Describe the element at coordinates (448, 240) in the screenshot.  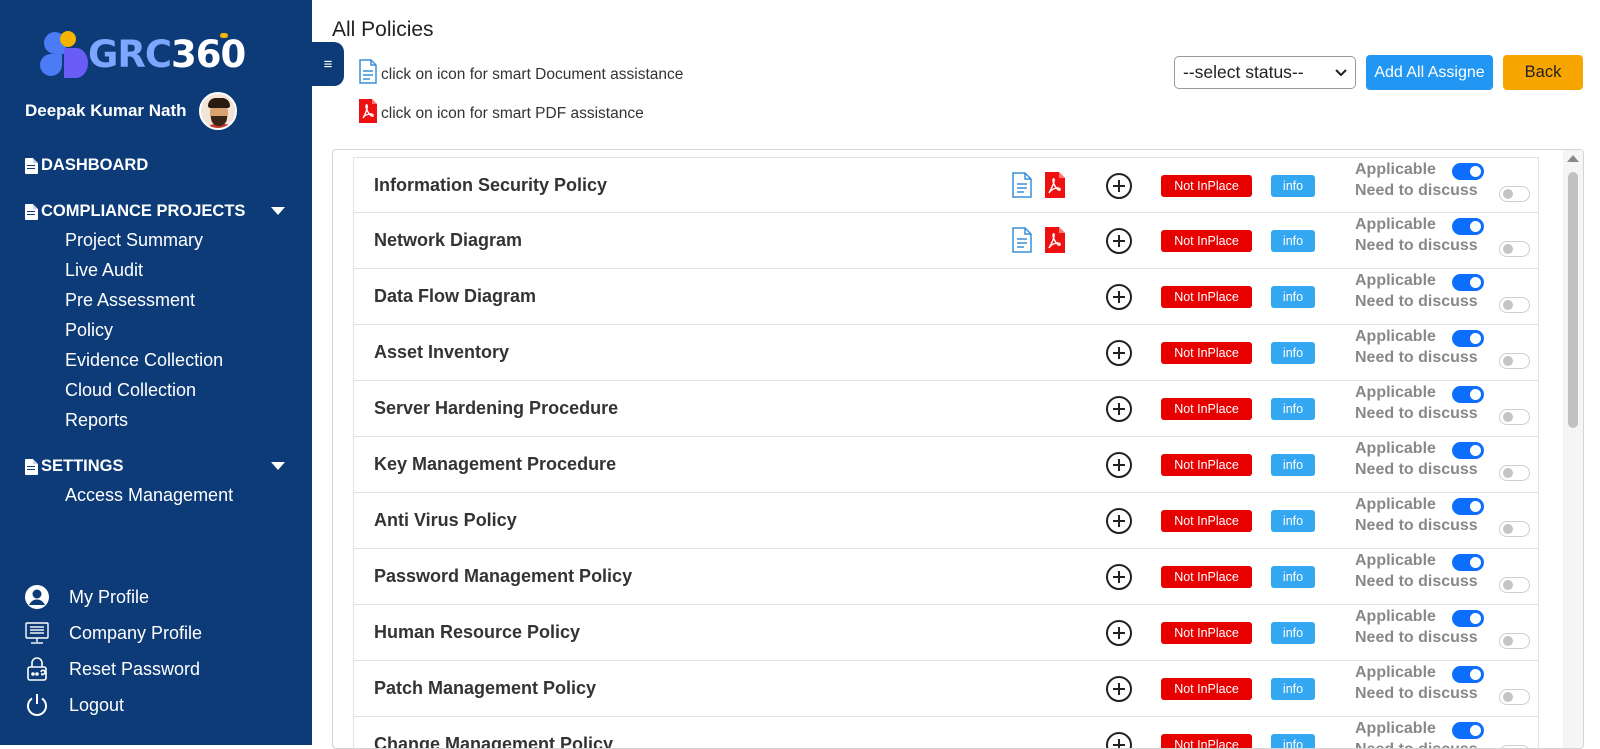
I see `policy-name: Network Diagram` at that location.